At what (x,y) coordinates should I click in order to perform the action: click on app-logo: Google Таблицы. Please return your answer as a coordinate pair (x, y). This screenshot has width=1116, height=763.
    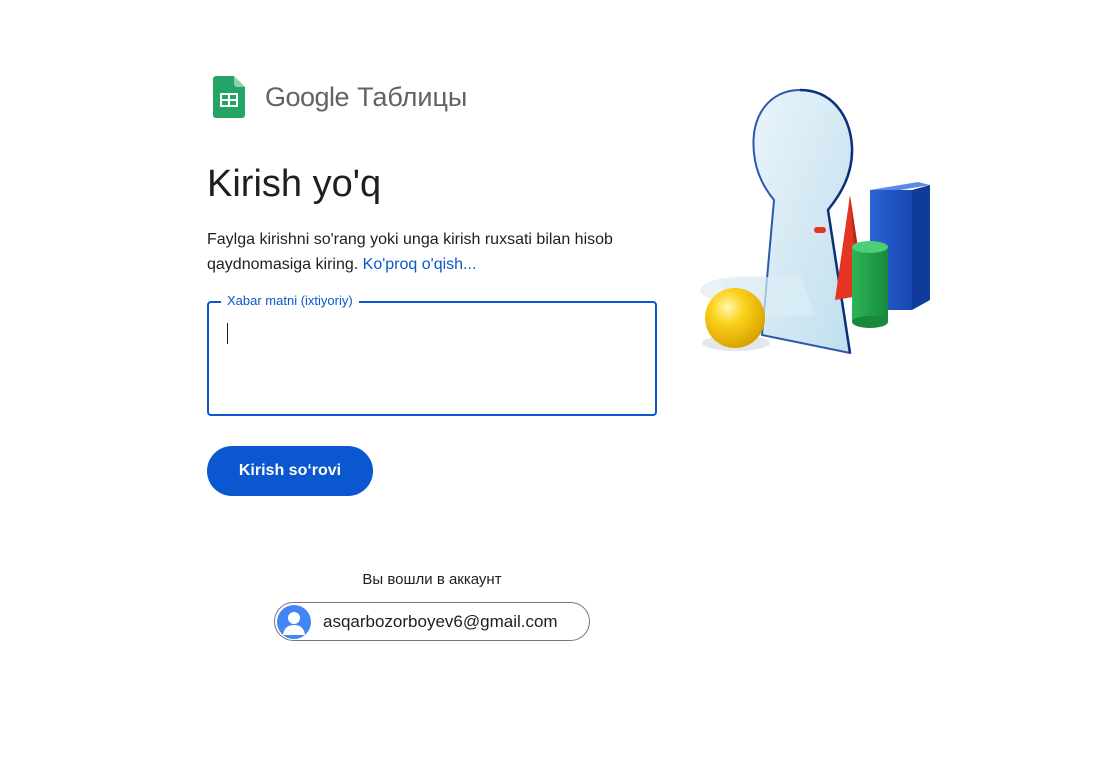
    Looking at the image, I should click on (340, 97).